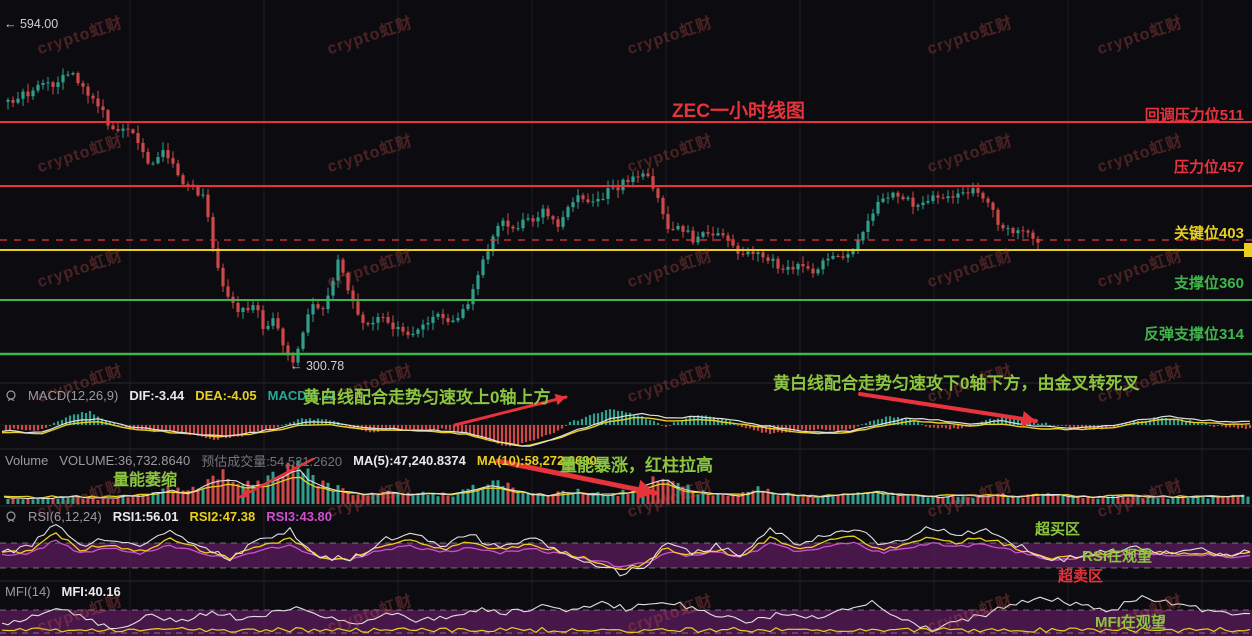 This screenshot has width=1252, height=636. I want to click on chart-annotation: 黄白线配合走势匀速攻下0轴下方，由金叉转死叉, so click(956, 383).